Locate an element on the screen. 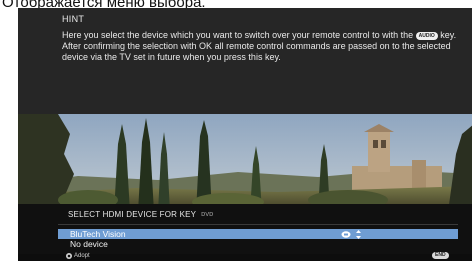  menu-title-text: SELECT HDMI DEVICE FOR KEY is located at coordinates (132, 214).